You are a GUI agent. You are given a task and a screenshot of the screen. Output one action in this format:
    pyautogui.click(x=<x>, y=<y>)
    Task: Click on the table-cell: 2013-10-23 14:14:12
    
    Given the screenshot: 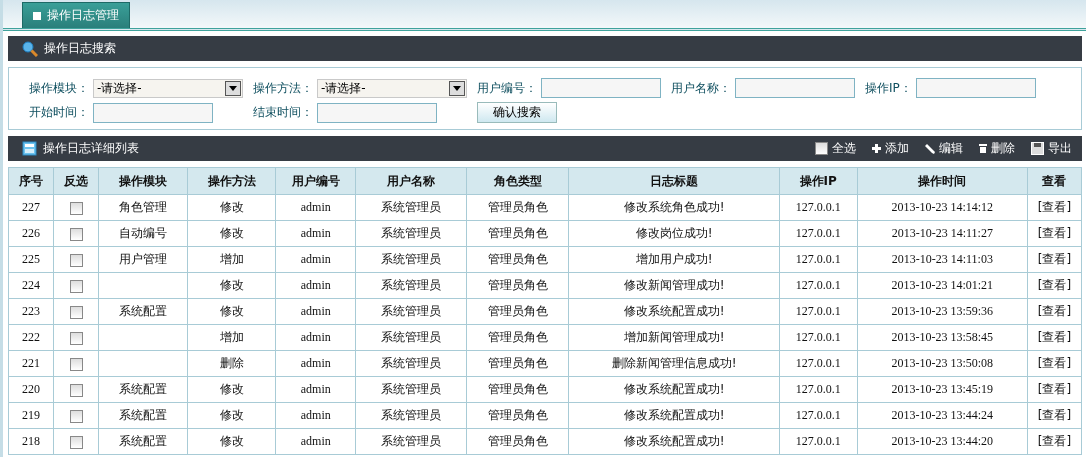 What is the action you would take?
    pyautogui.click(x=942, y=207)
    